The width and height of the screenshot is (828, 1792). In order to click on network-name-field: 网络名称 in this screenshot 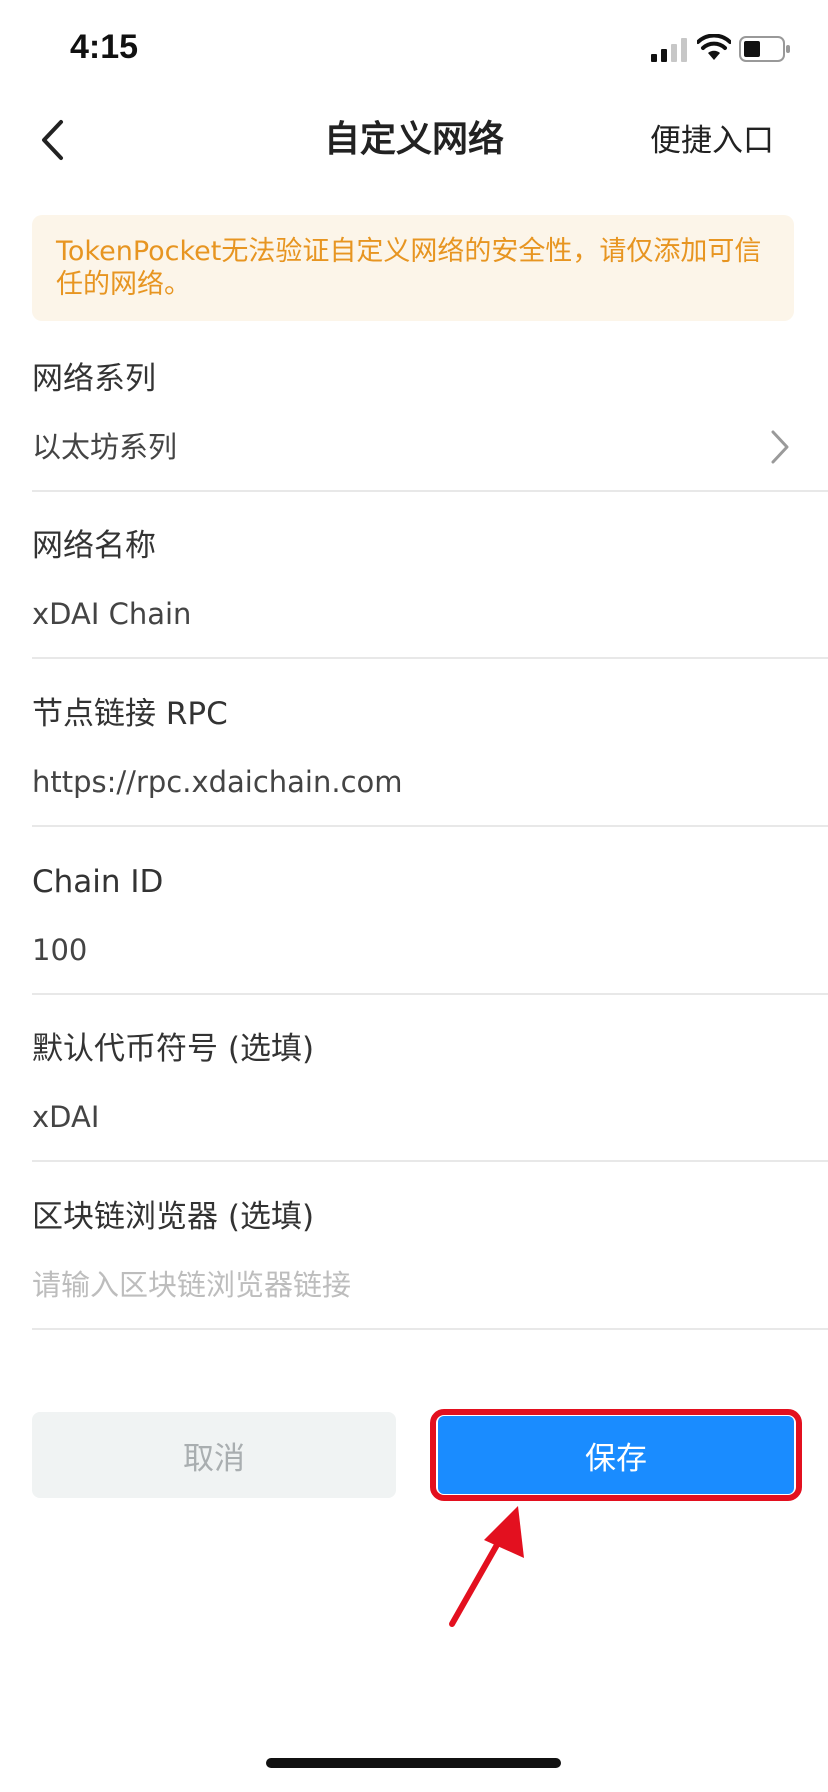, I will do `click(430, 585)`.